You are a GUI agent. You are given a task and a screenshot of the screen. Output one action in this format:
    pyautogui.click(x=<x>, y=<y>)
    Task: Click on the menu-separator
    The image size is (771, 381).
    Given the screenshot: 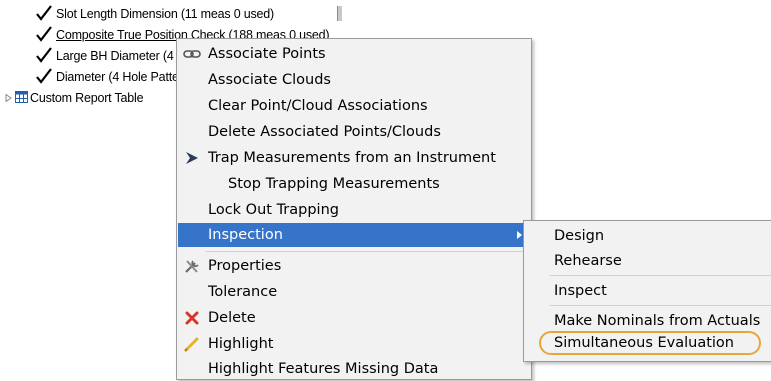 What is the action you would take?
    pyautogui.click(x=367, y=251)
    